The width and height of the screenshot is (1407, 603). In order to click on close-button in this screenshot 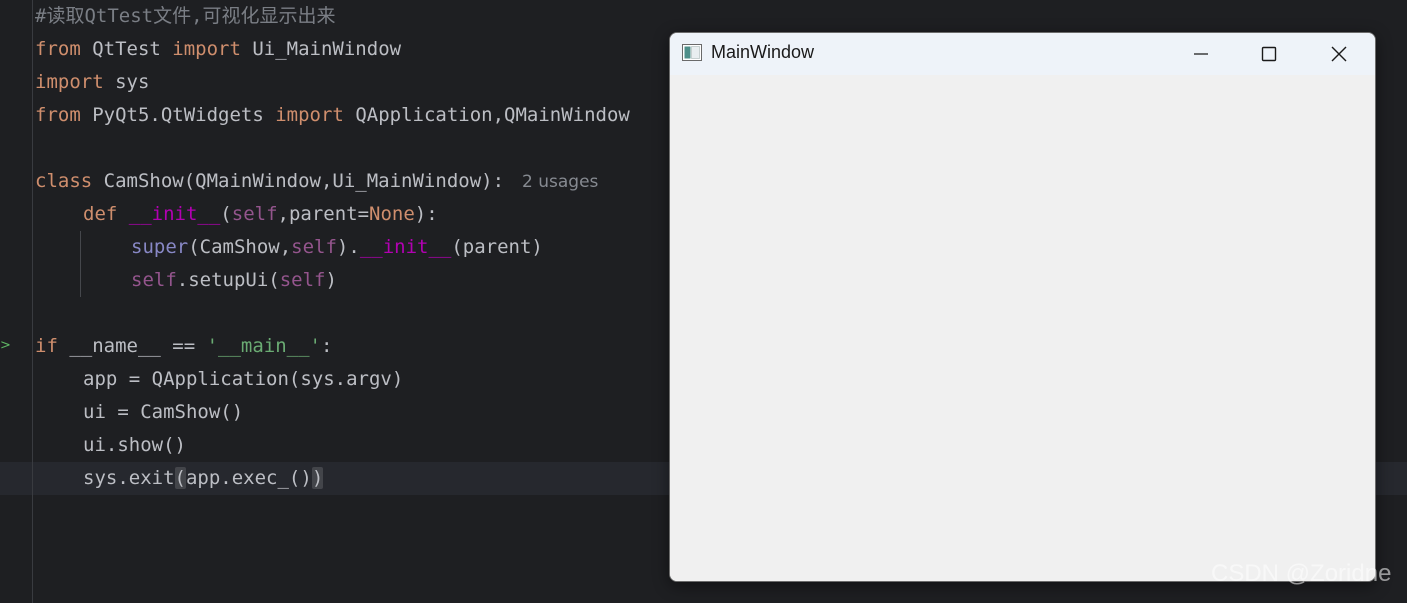, I will do `click(1339, 54)`.